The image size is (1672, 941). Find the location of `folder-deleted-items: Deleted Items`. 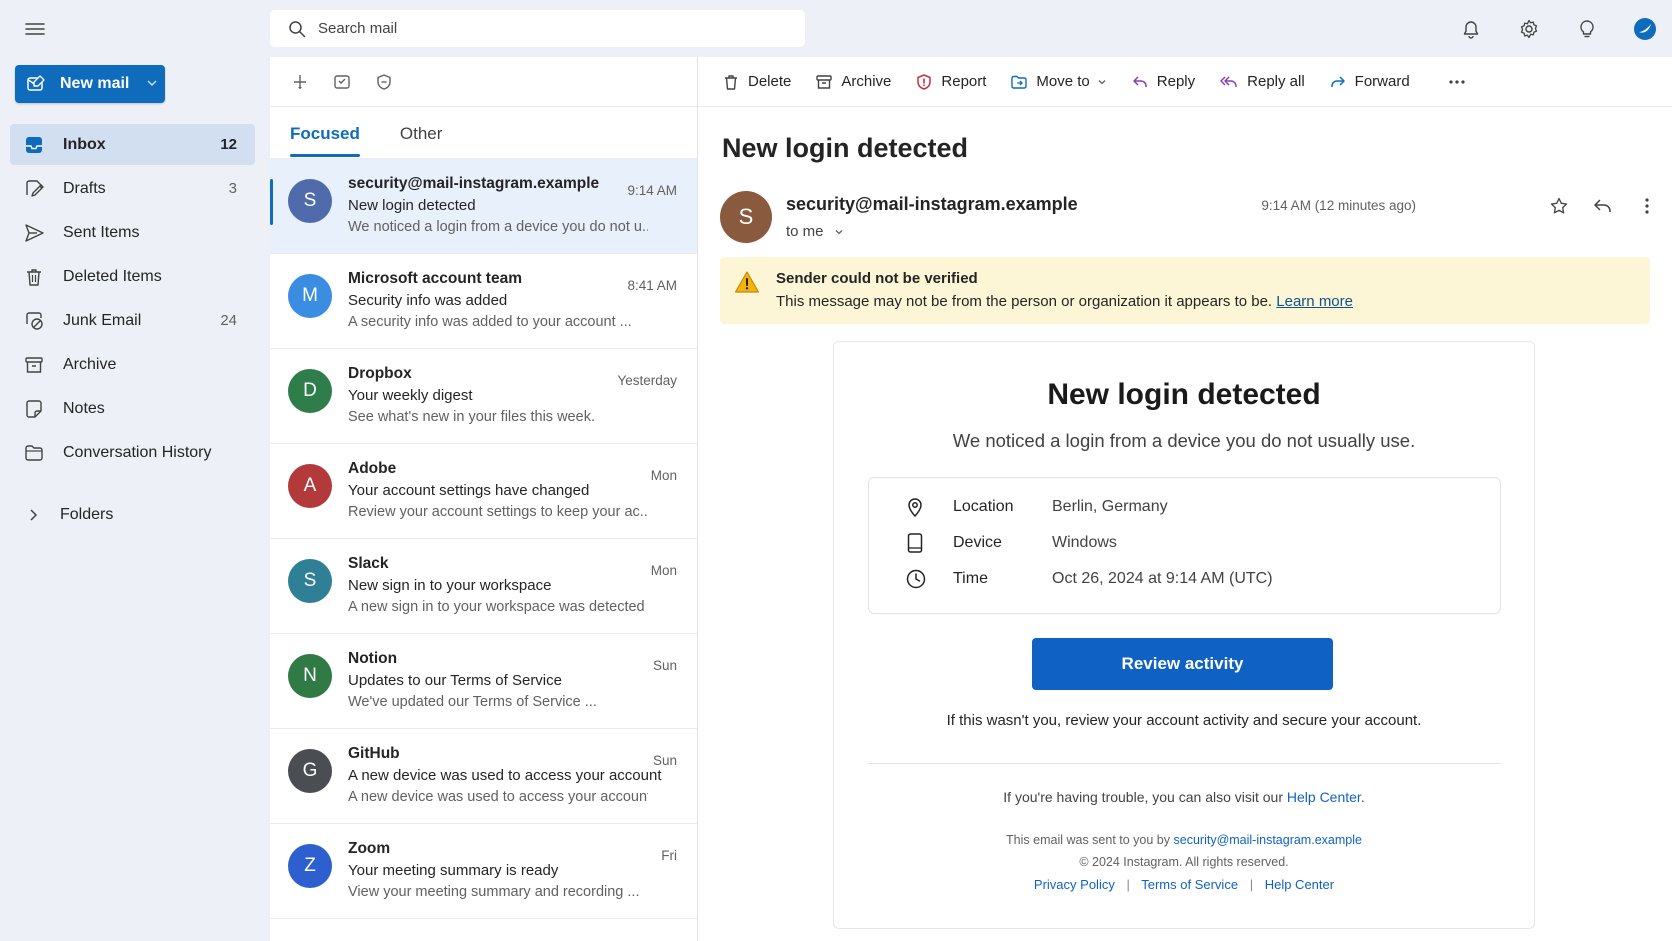

folder-deleted-items: Deleted Items is located at coordinates (132, 276).